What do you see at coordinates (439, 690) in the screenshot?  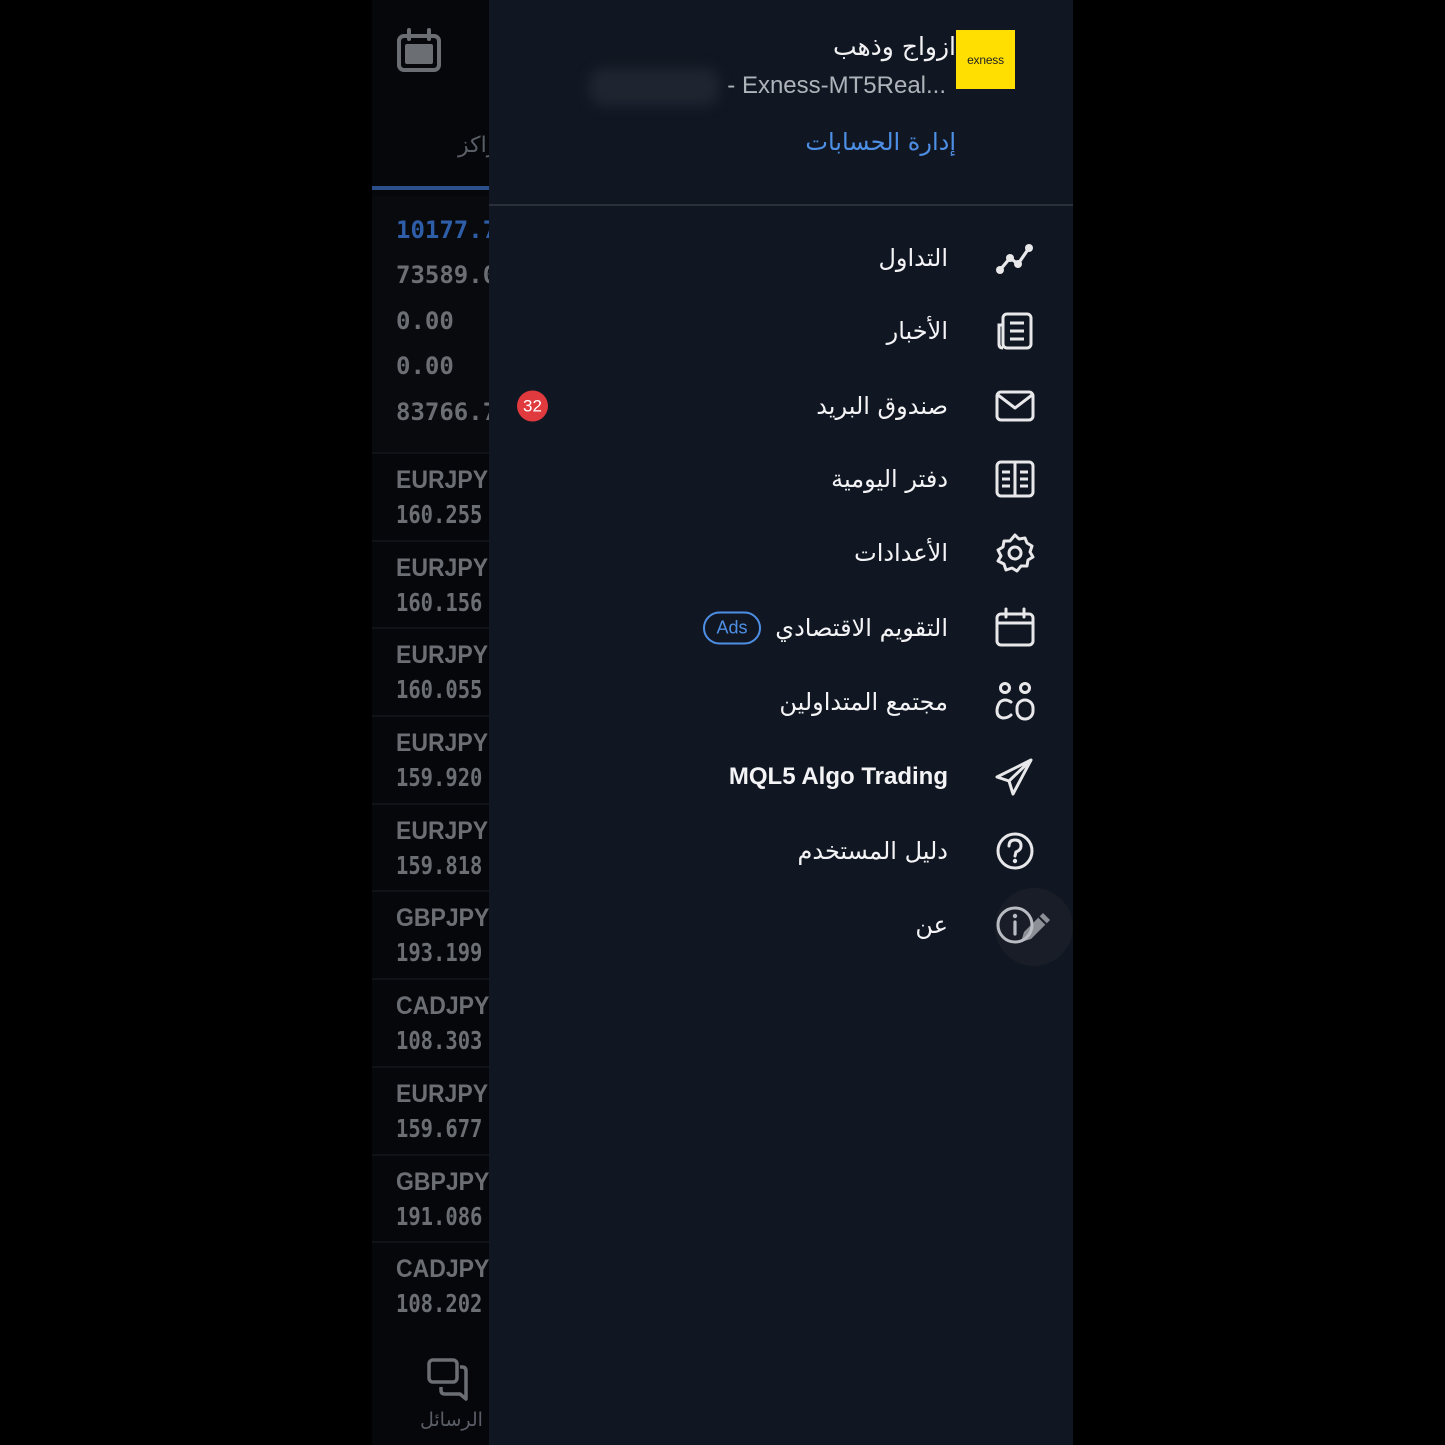 I see `quote-price: 160.055` at bounding box center [439, 690].